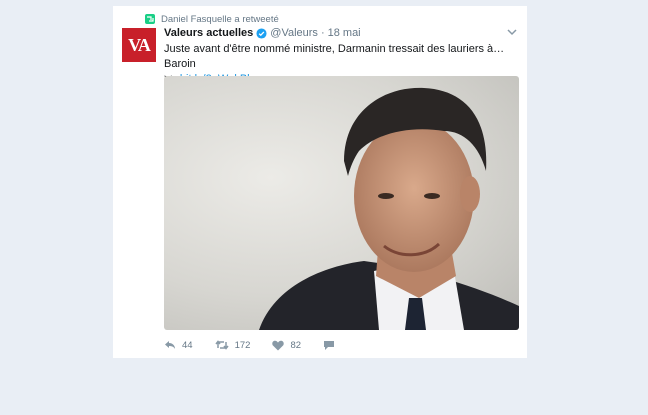 The image size is (648, 415). What do you see at coordinates (208, 33) in the screenshot?
I see `author-name: Valeurs actuelles` at bounding box center [208, 33].